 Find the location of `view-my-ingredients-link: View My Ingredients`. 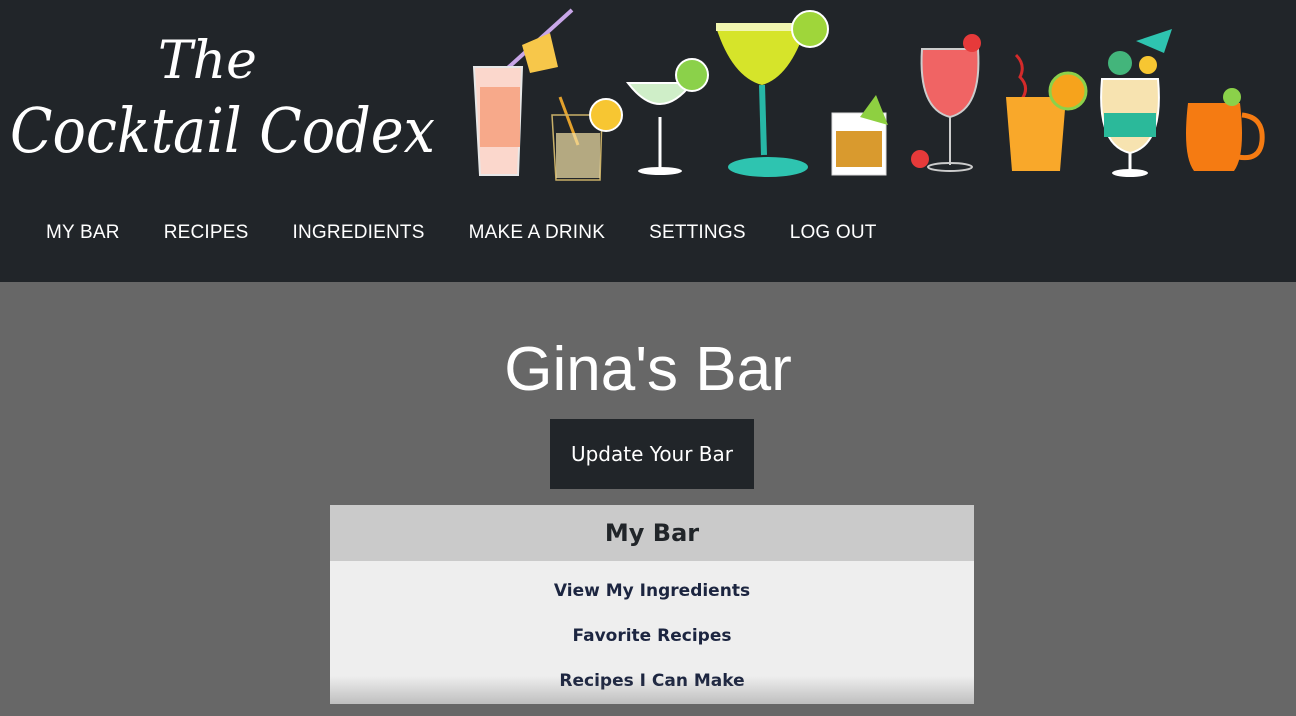

view-my-ingredients-link: View My Ingredients is located at coordinates (652, 603).